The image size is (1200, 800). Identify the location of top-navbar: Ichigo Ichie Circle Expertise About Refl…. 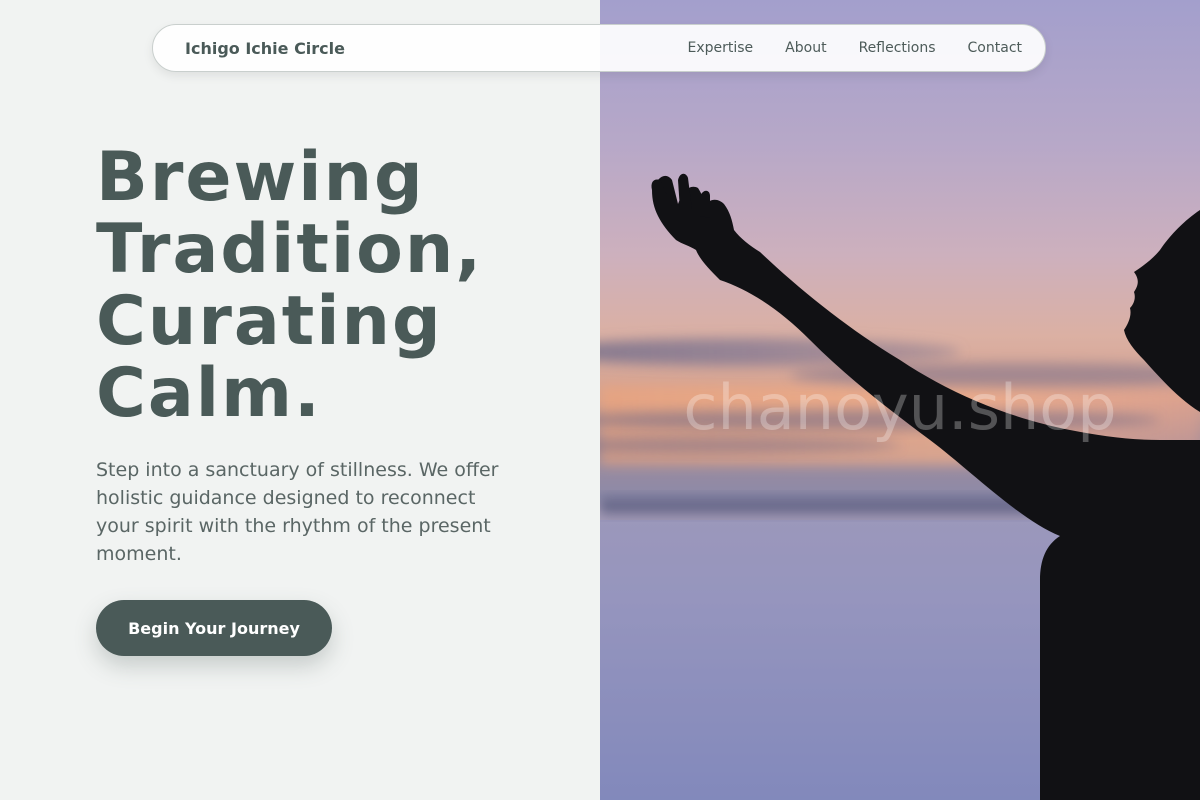
(599, 48).